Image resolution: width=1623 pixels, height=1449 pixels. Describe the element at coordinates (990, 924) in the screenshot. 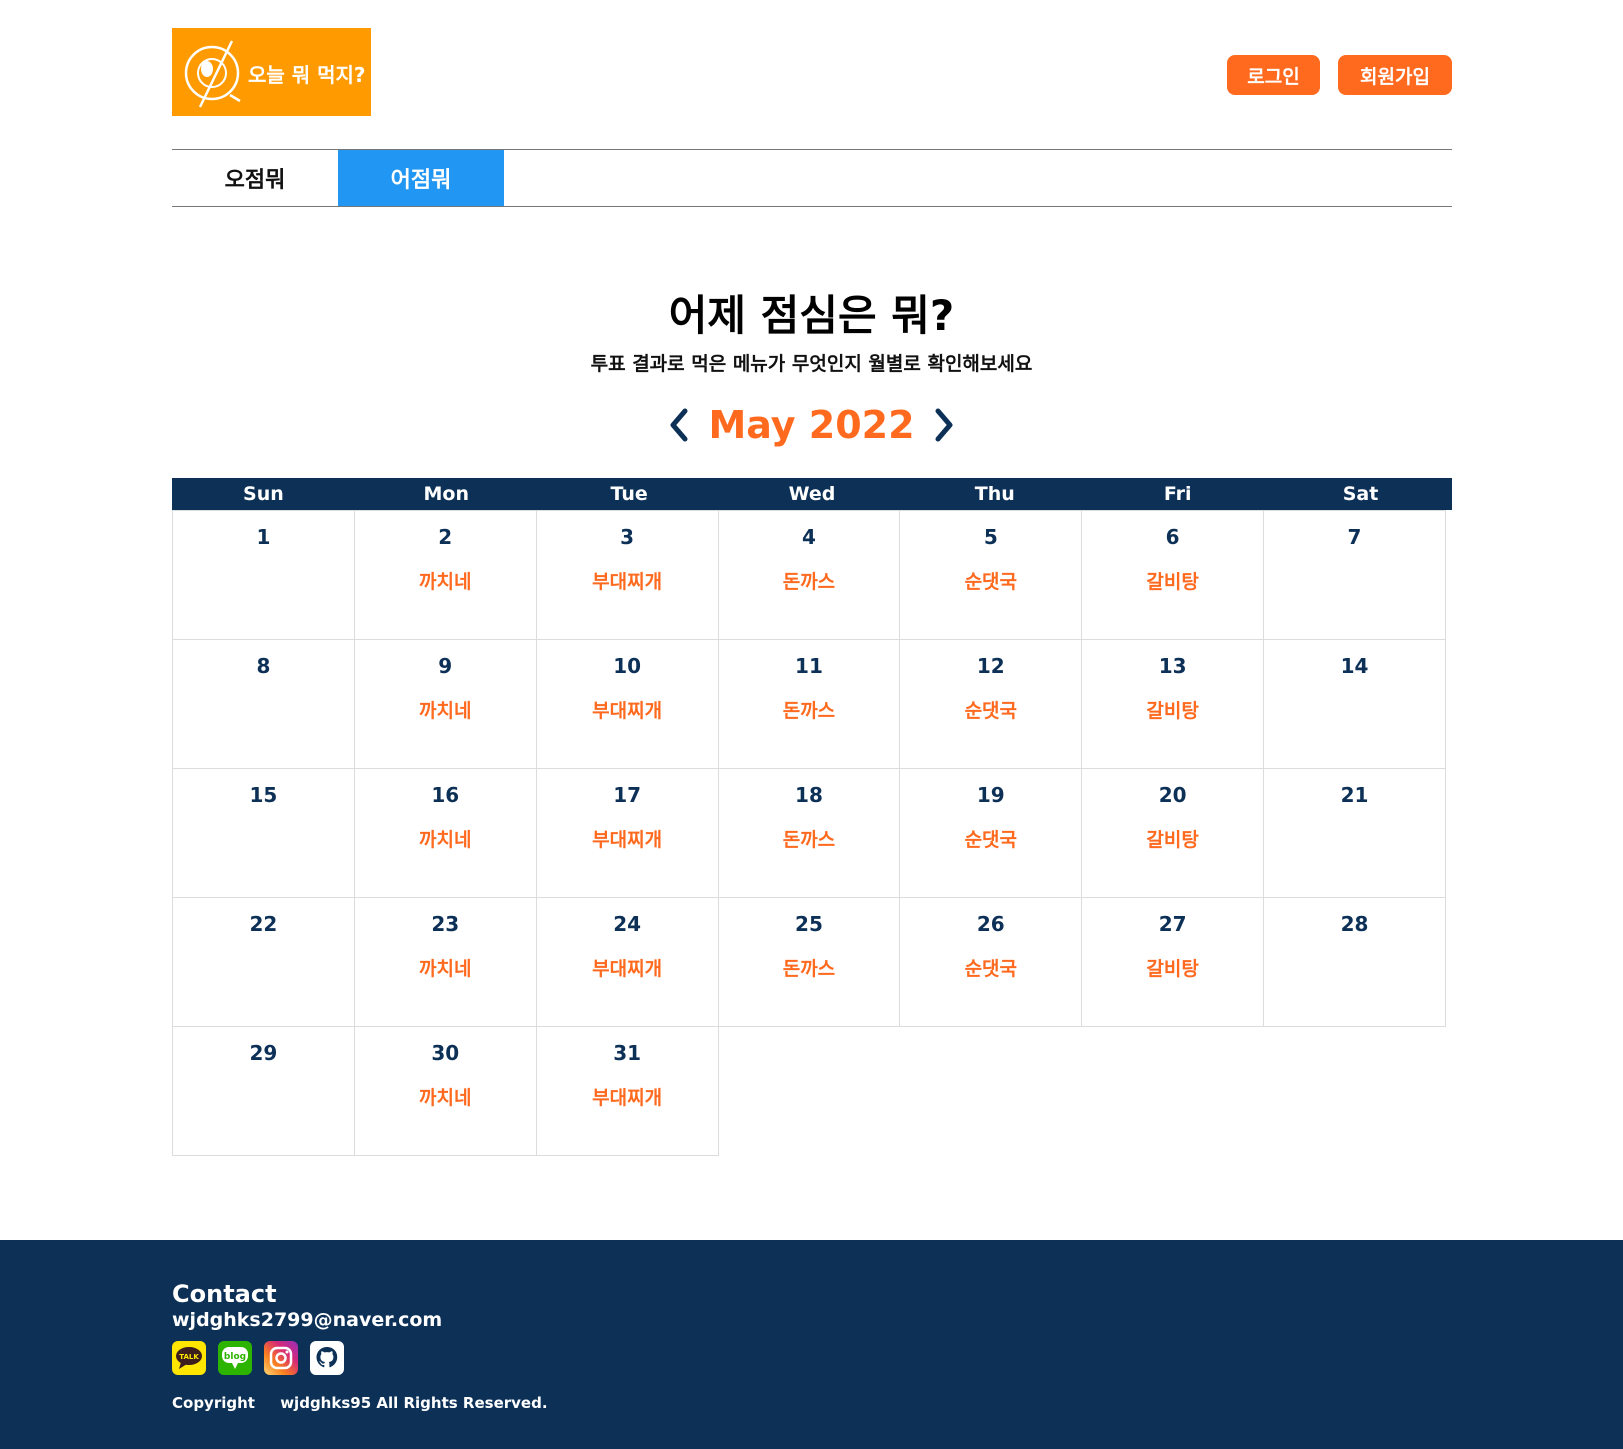

I see `day-number: 26` at that location.